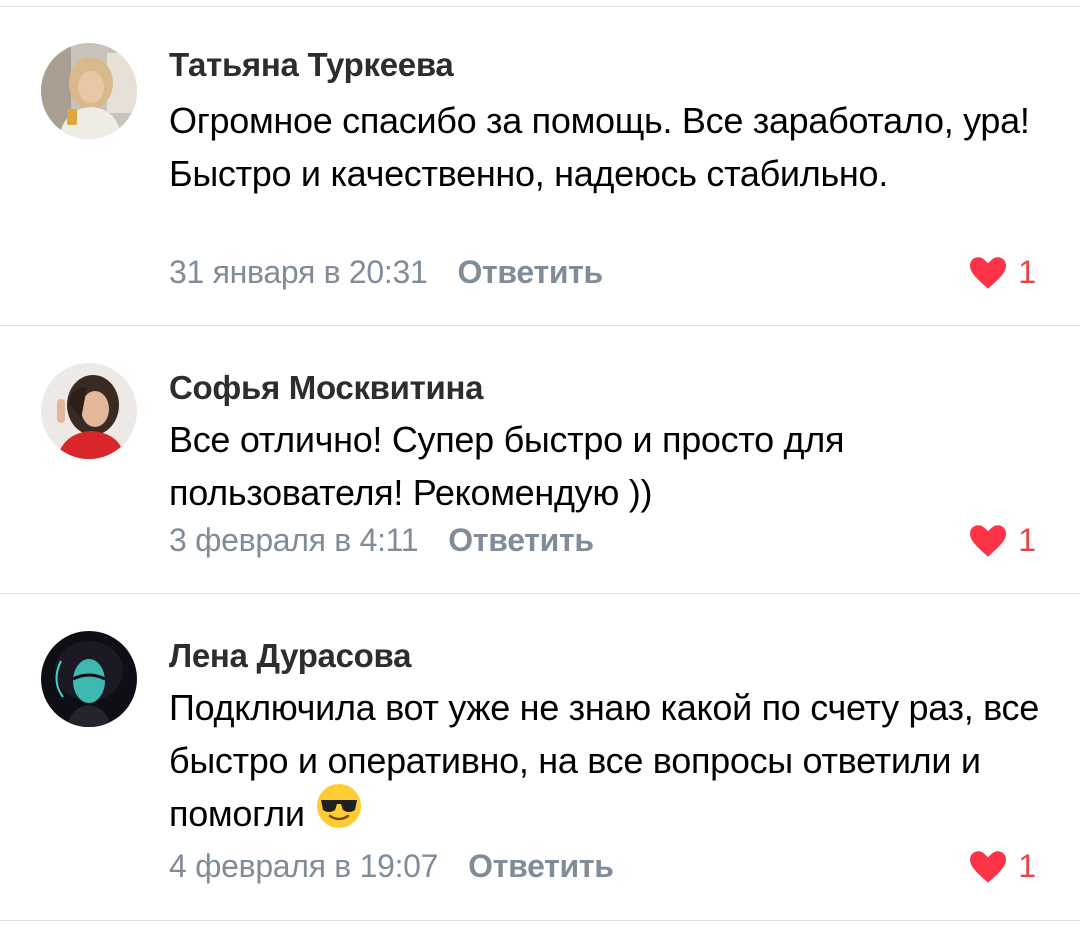 The image size is (1080, 925). Describe the element at coordinates (540, 920) in the screenshot. I see `divider` at that location.